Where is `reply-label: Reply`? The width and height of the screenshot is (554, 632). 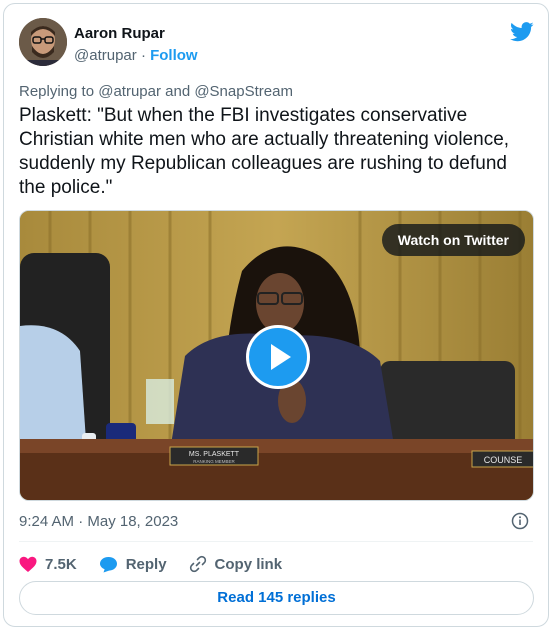
reply-label: Reply is located at coordinates (146, 564).